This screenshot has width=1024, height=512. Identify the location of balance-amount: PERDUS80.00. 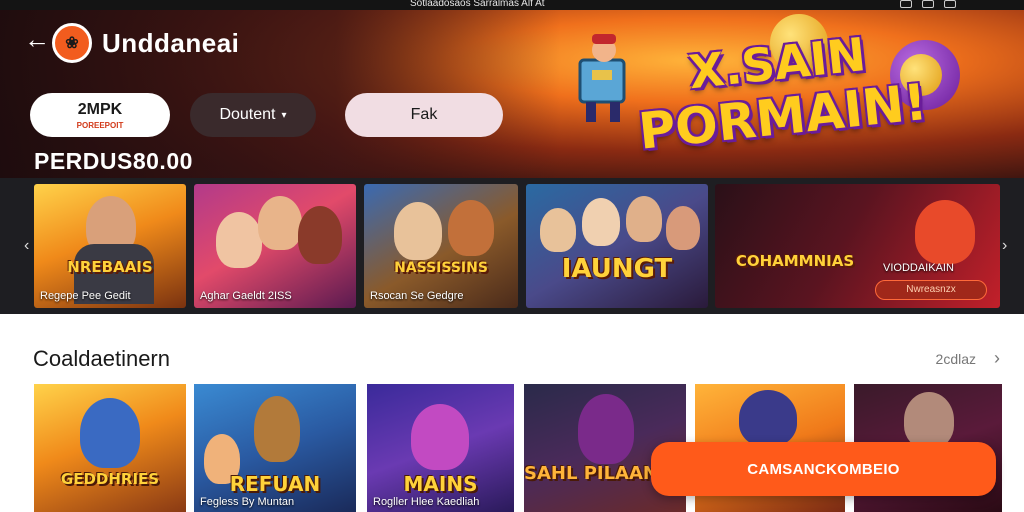
(113, 161).